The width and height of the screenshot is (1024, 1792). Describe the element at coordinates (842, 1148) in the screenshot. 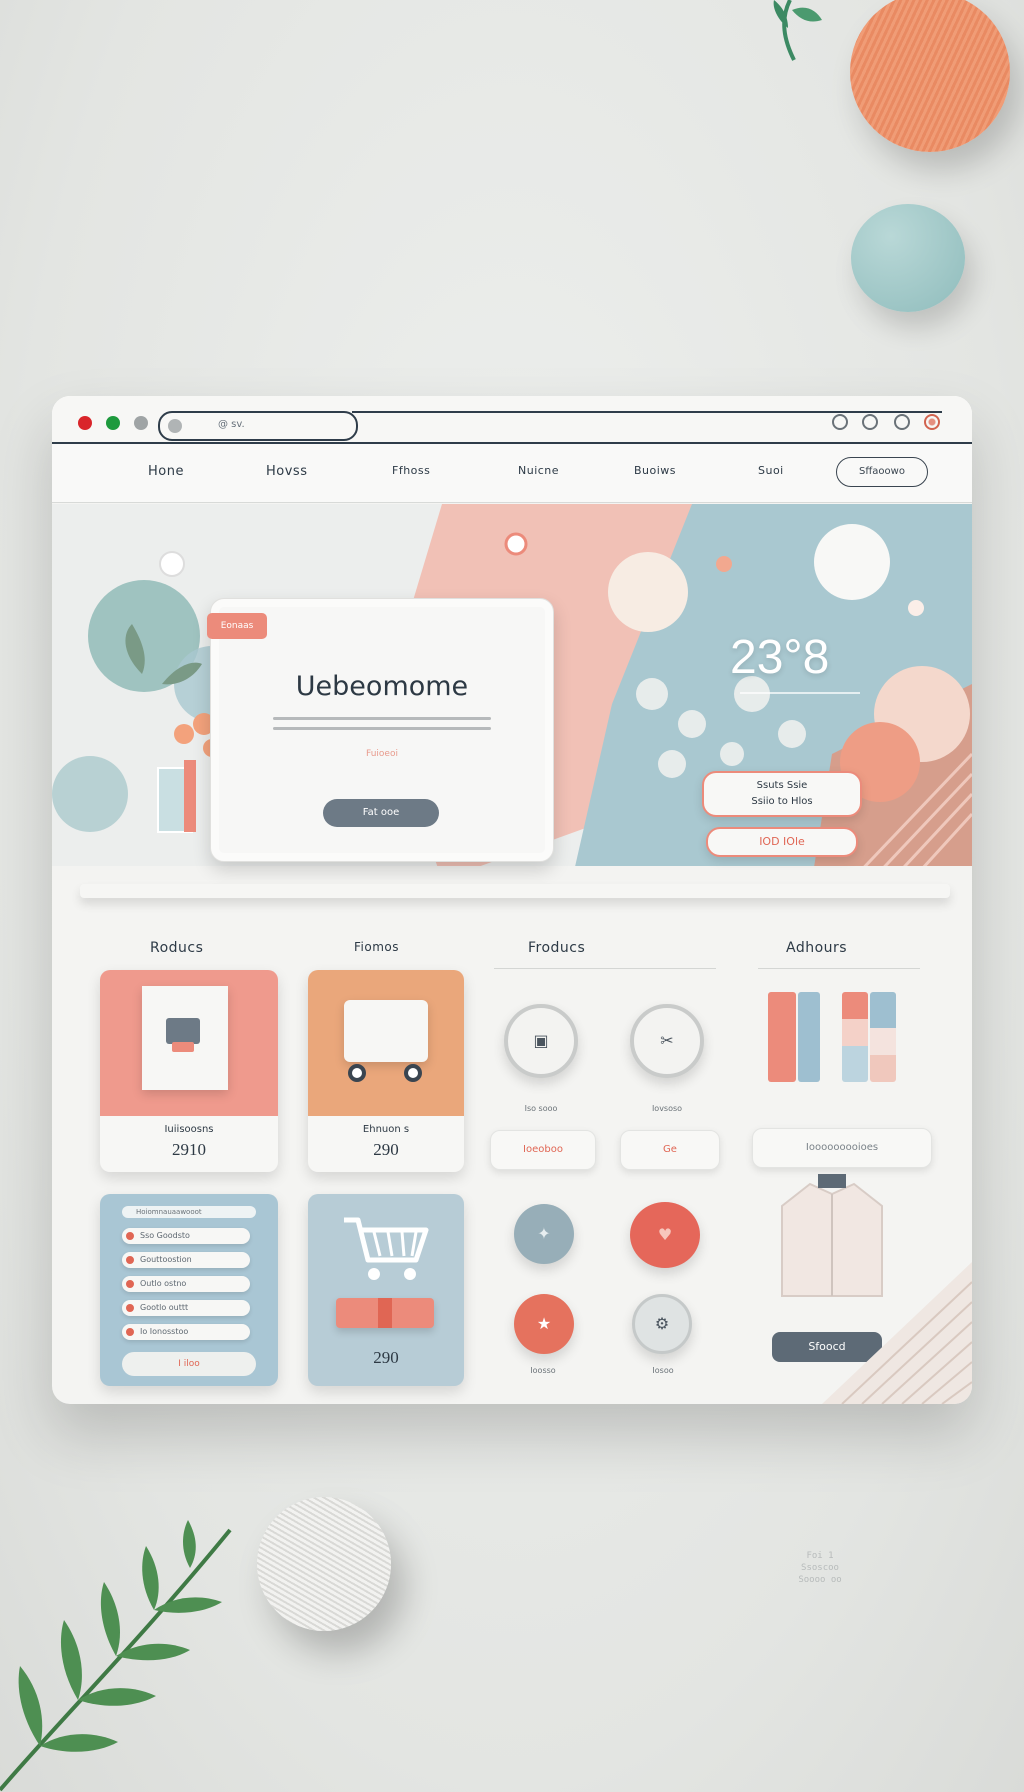

I see `pill-button-c: Iooooooooioes` at that location.